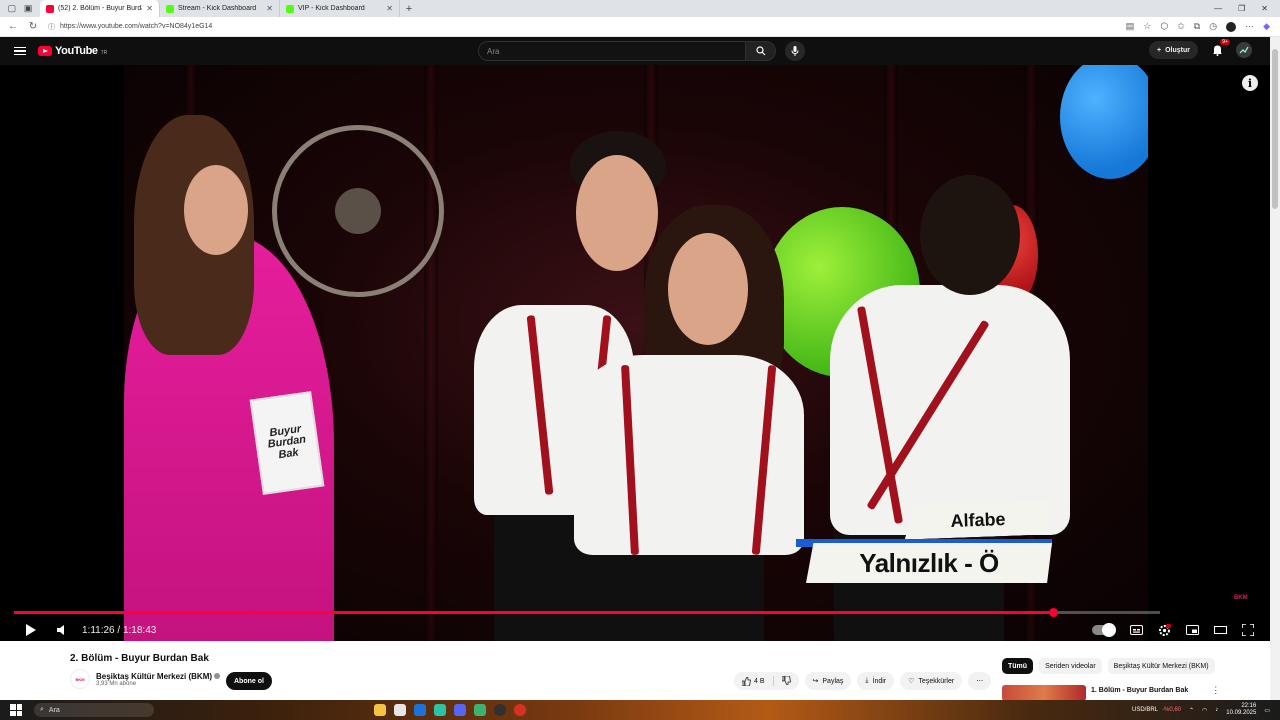 The image size is (1280, 720). Describe the element at coordinates (1130, 26) in the screenshot. I see `reader-mode-icon: ▤` at that location.